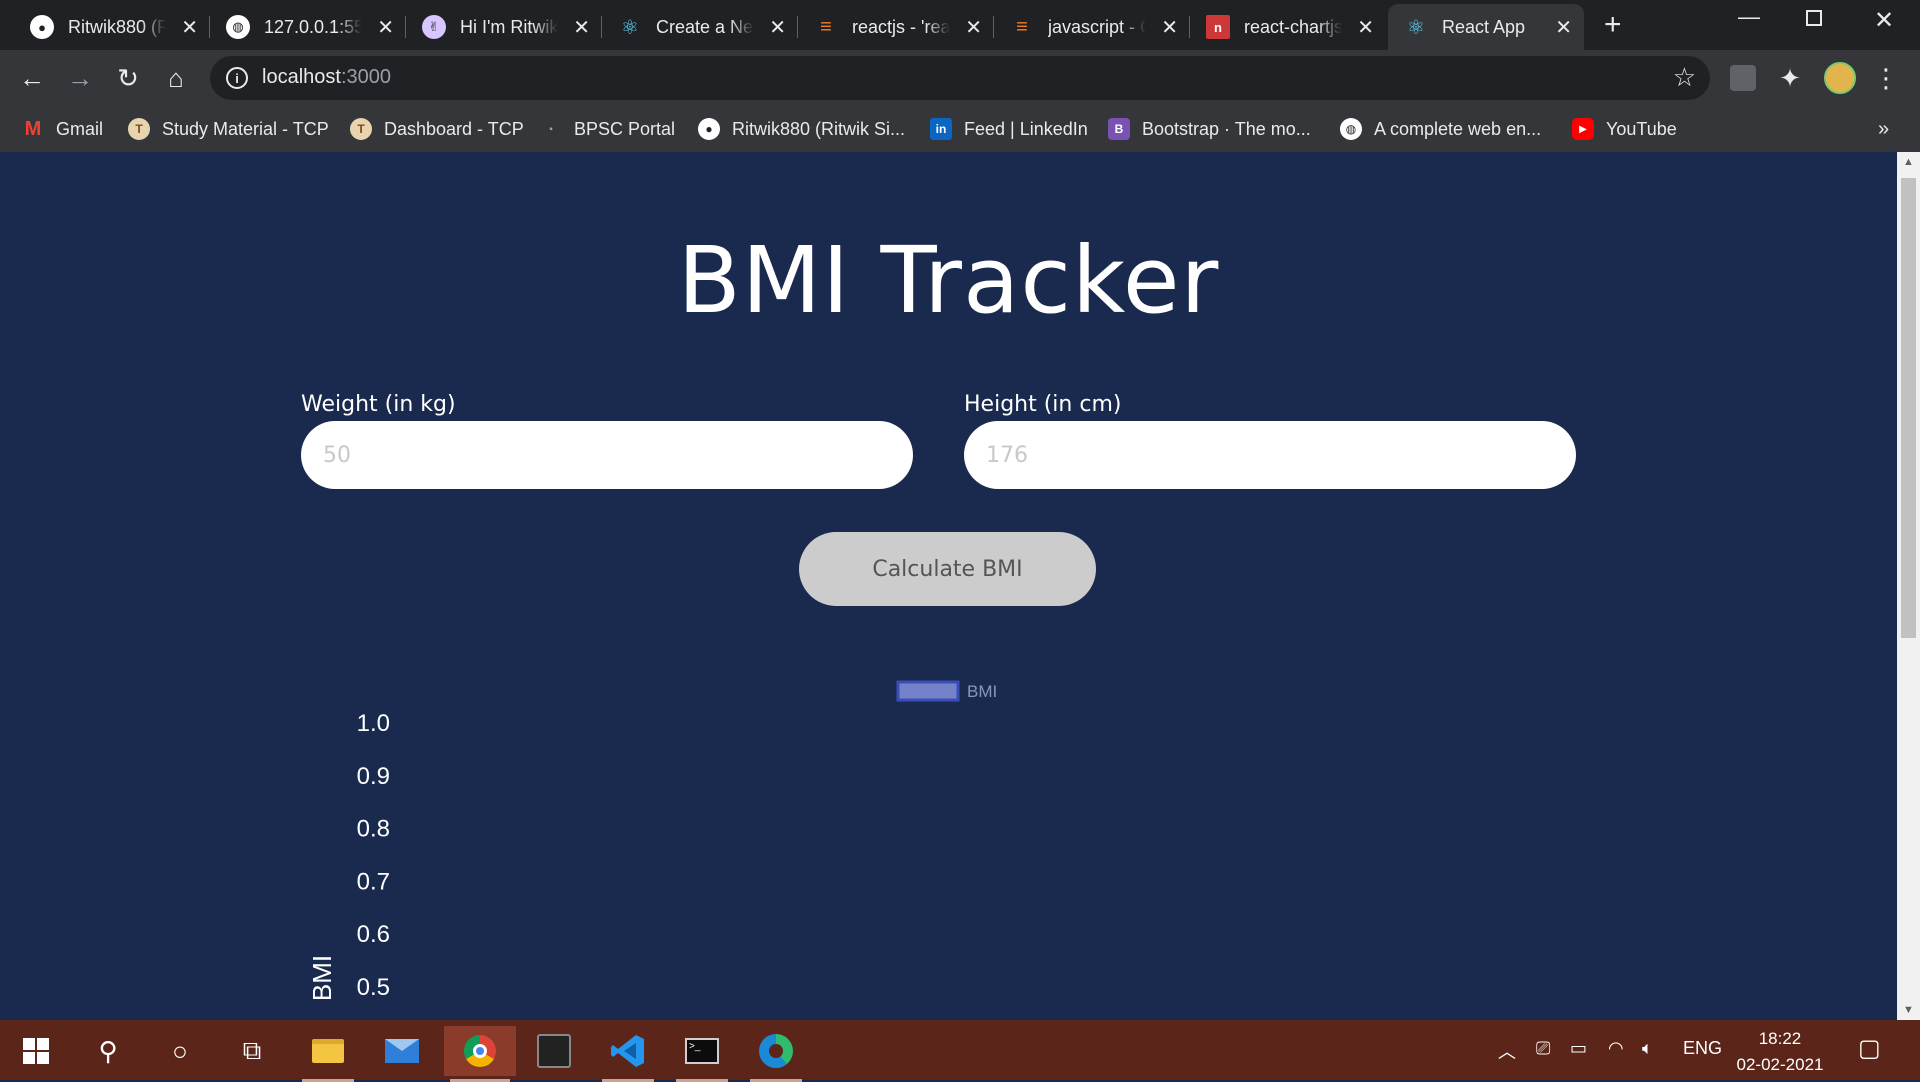 The image size is (1920, 1082). Describe the element at coordinates (948, 280) in the screenshot. I see `page-title: BMI Tracker` at that location.